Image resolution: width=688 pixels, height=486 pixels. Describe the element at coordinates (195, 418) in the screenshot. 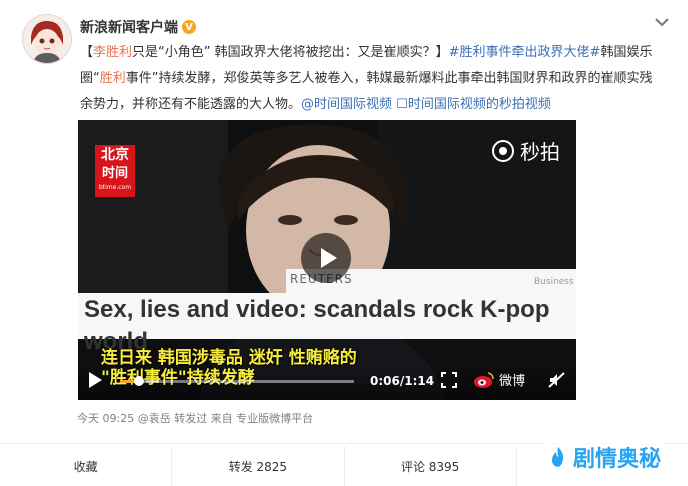

I see `post-meta: 今天 09:25 @袁岳 转发过 来自 专业版微博平台` at that location.